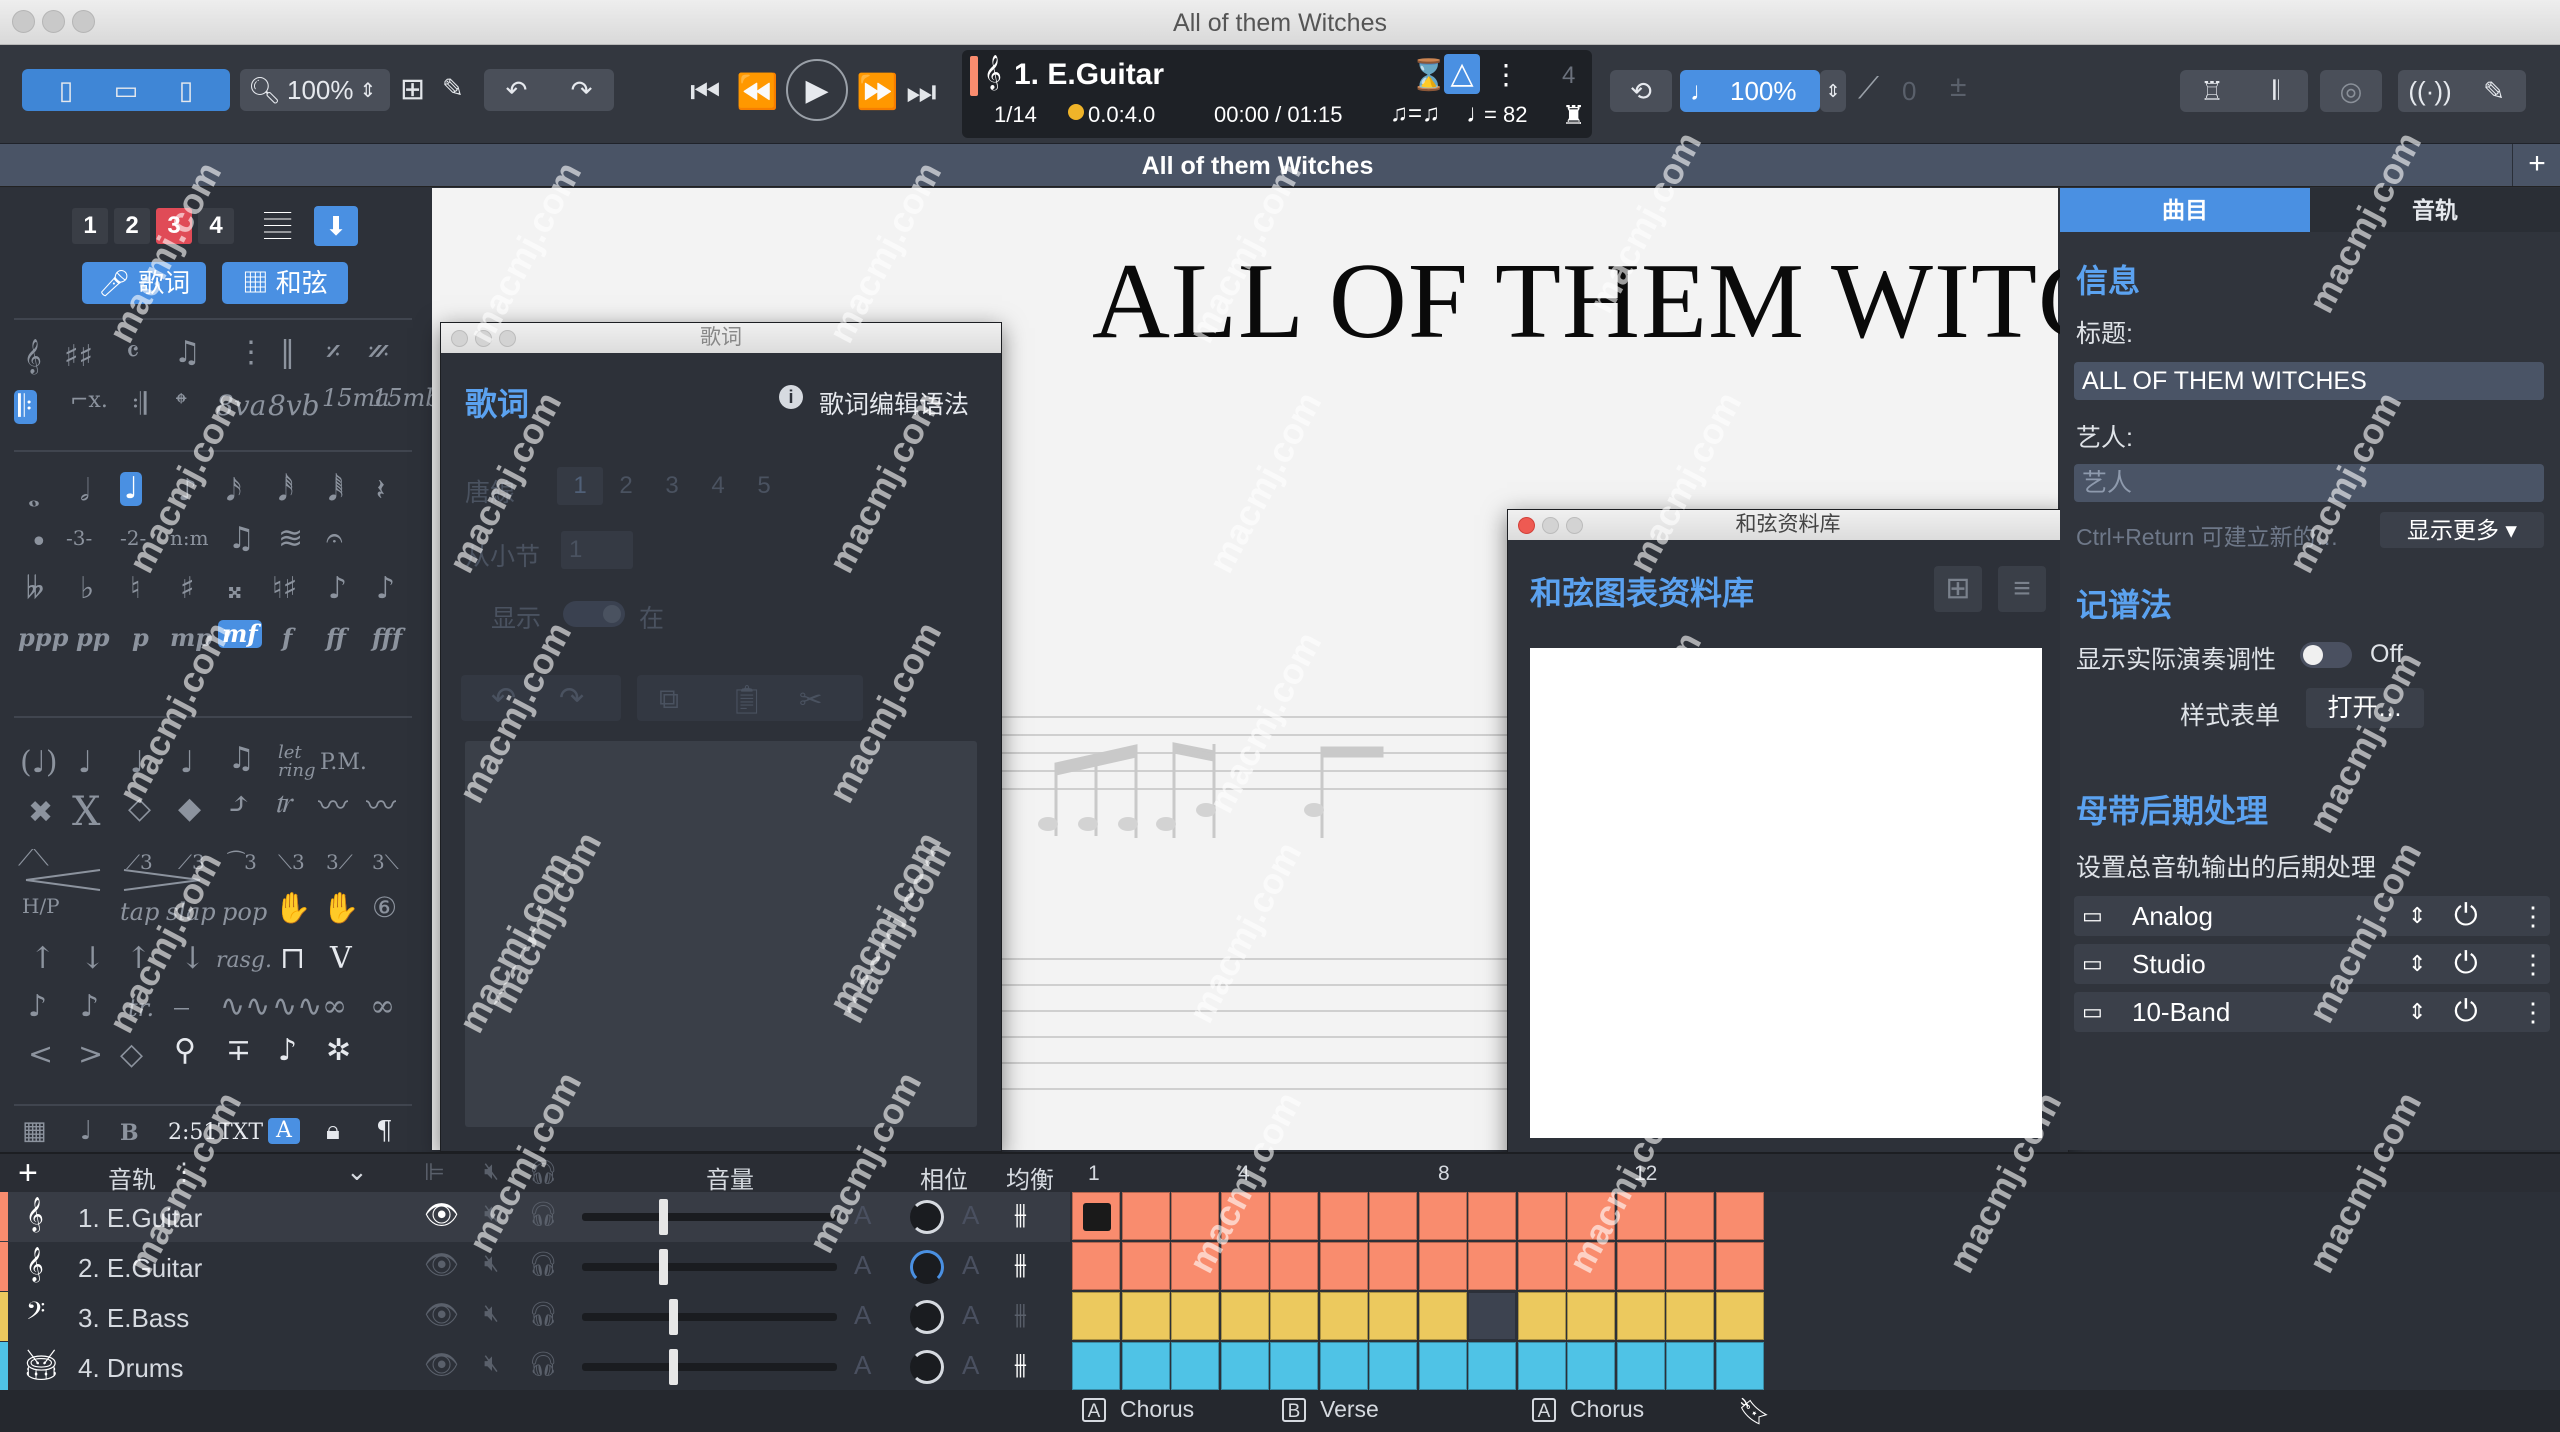  I want to click on multi-voice-icon: 𝄚, so click(277, 227).